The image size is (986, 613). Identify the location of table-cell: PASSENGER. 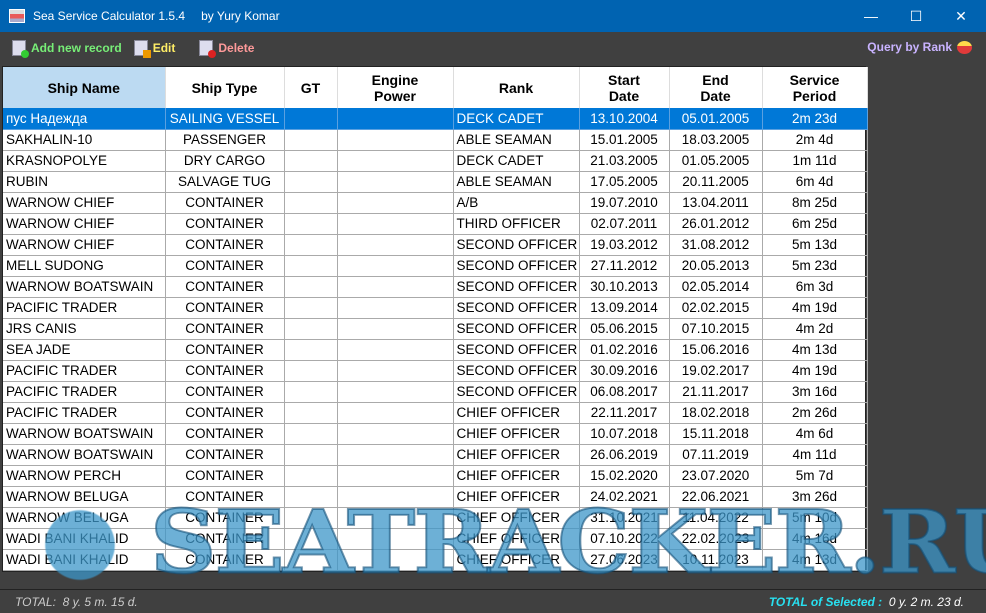
(225, 140).